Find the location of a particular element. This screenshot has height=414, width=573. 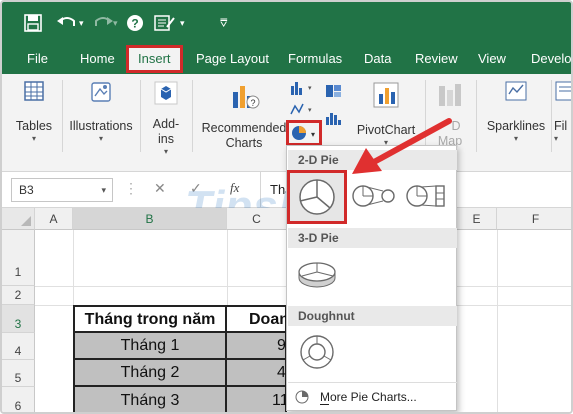

row-header-6: 6 is located at coordinates (18, 399).